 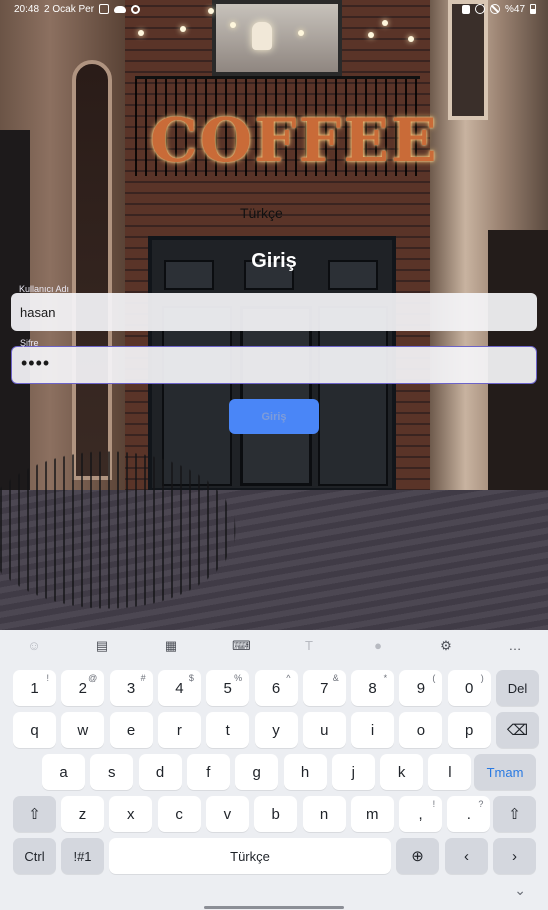 I want to click on key-f: f, so click(x=208, y=772).